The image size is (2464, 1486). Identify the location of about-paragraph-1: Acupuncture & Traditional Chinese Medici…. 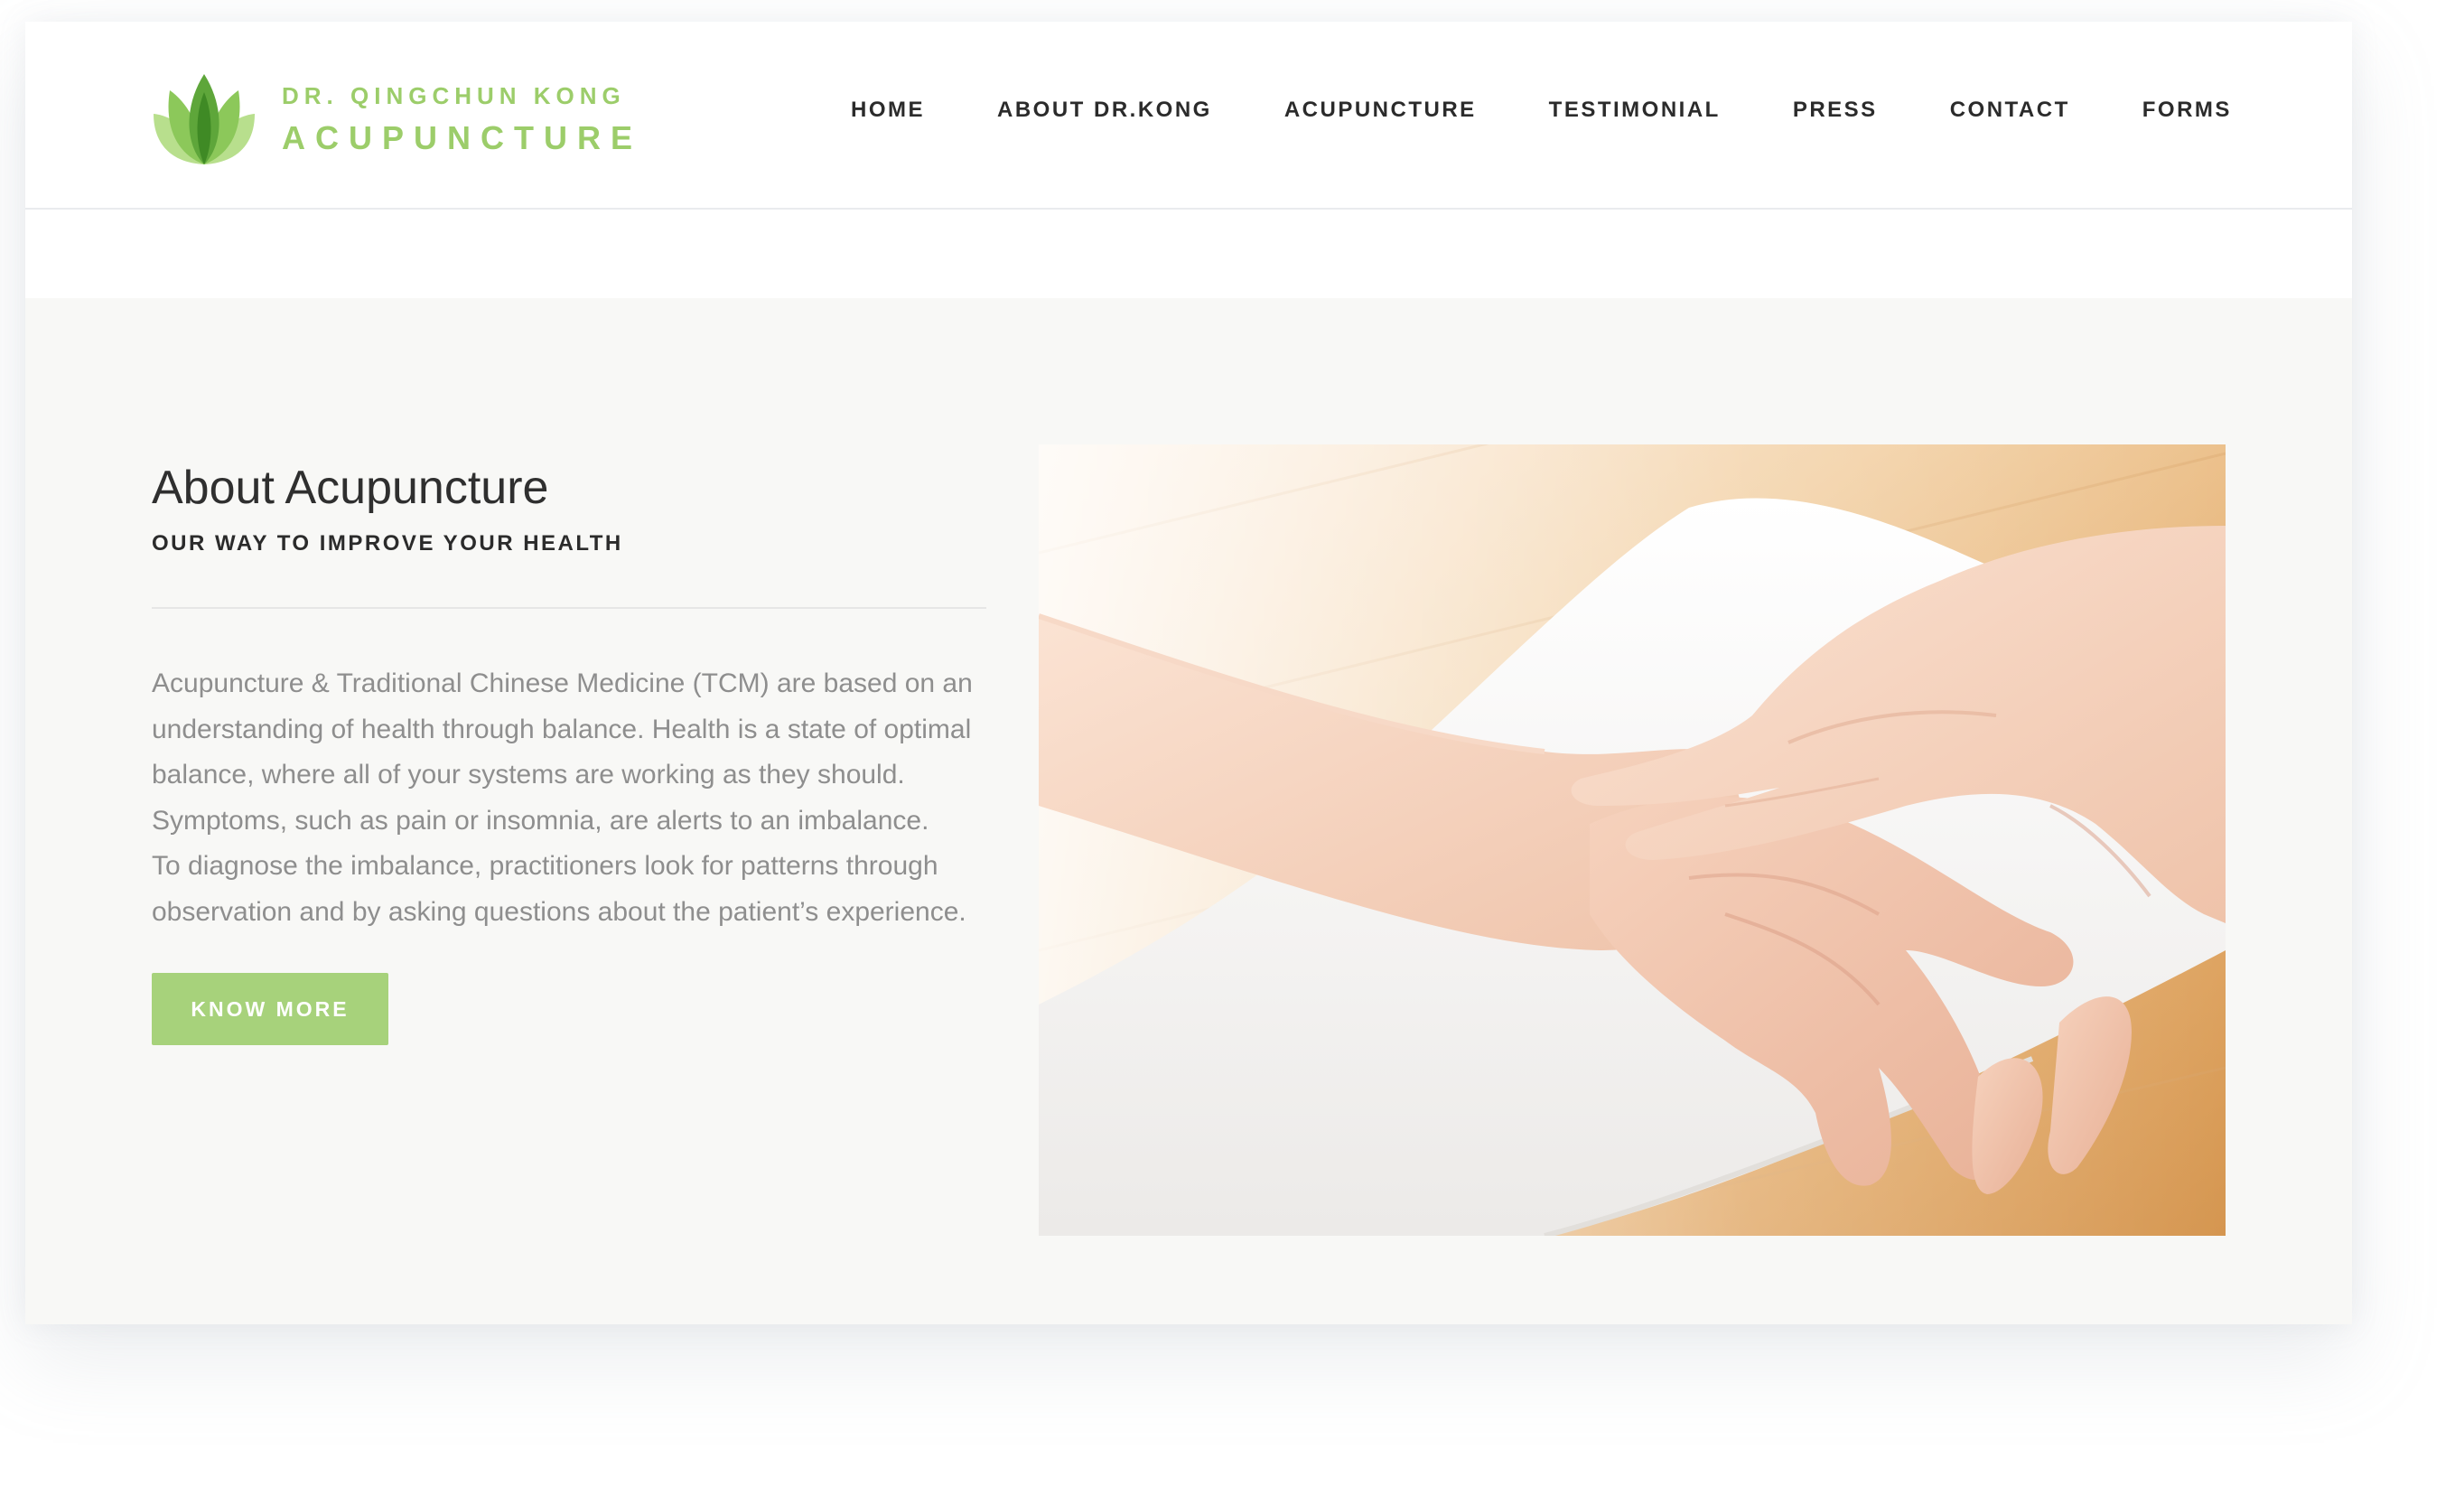
(563, 752).